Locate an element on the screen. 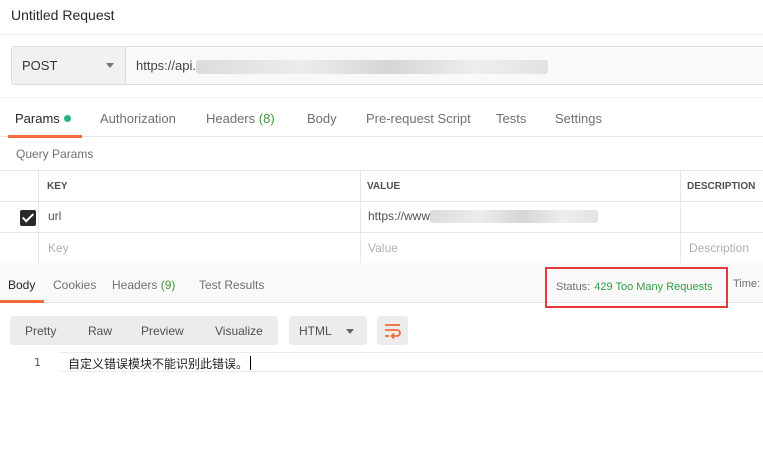 The width and height of the screenshot is (763, 459). method-label: POST is located at coordinates (40, 65).